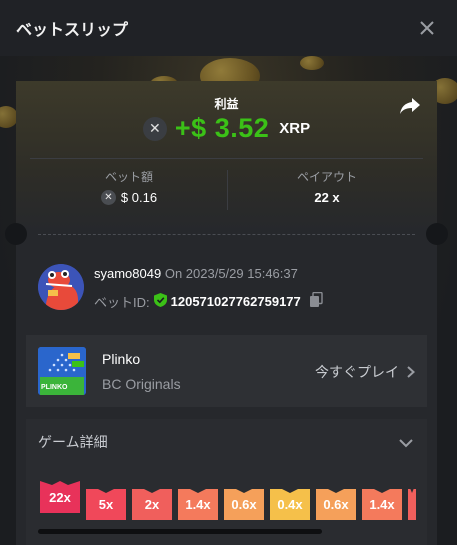 The image size is (457, 545). I want to click on dashed-divider, so click(226, 234).